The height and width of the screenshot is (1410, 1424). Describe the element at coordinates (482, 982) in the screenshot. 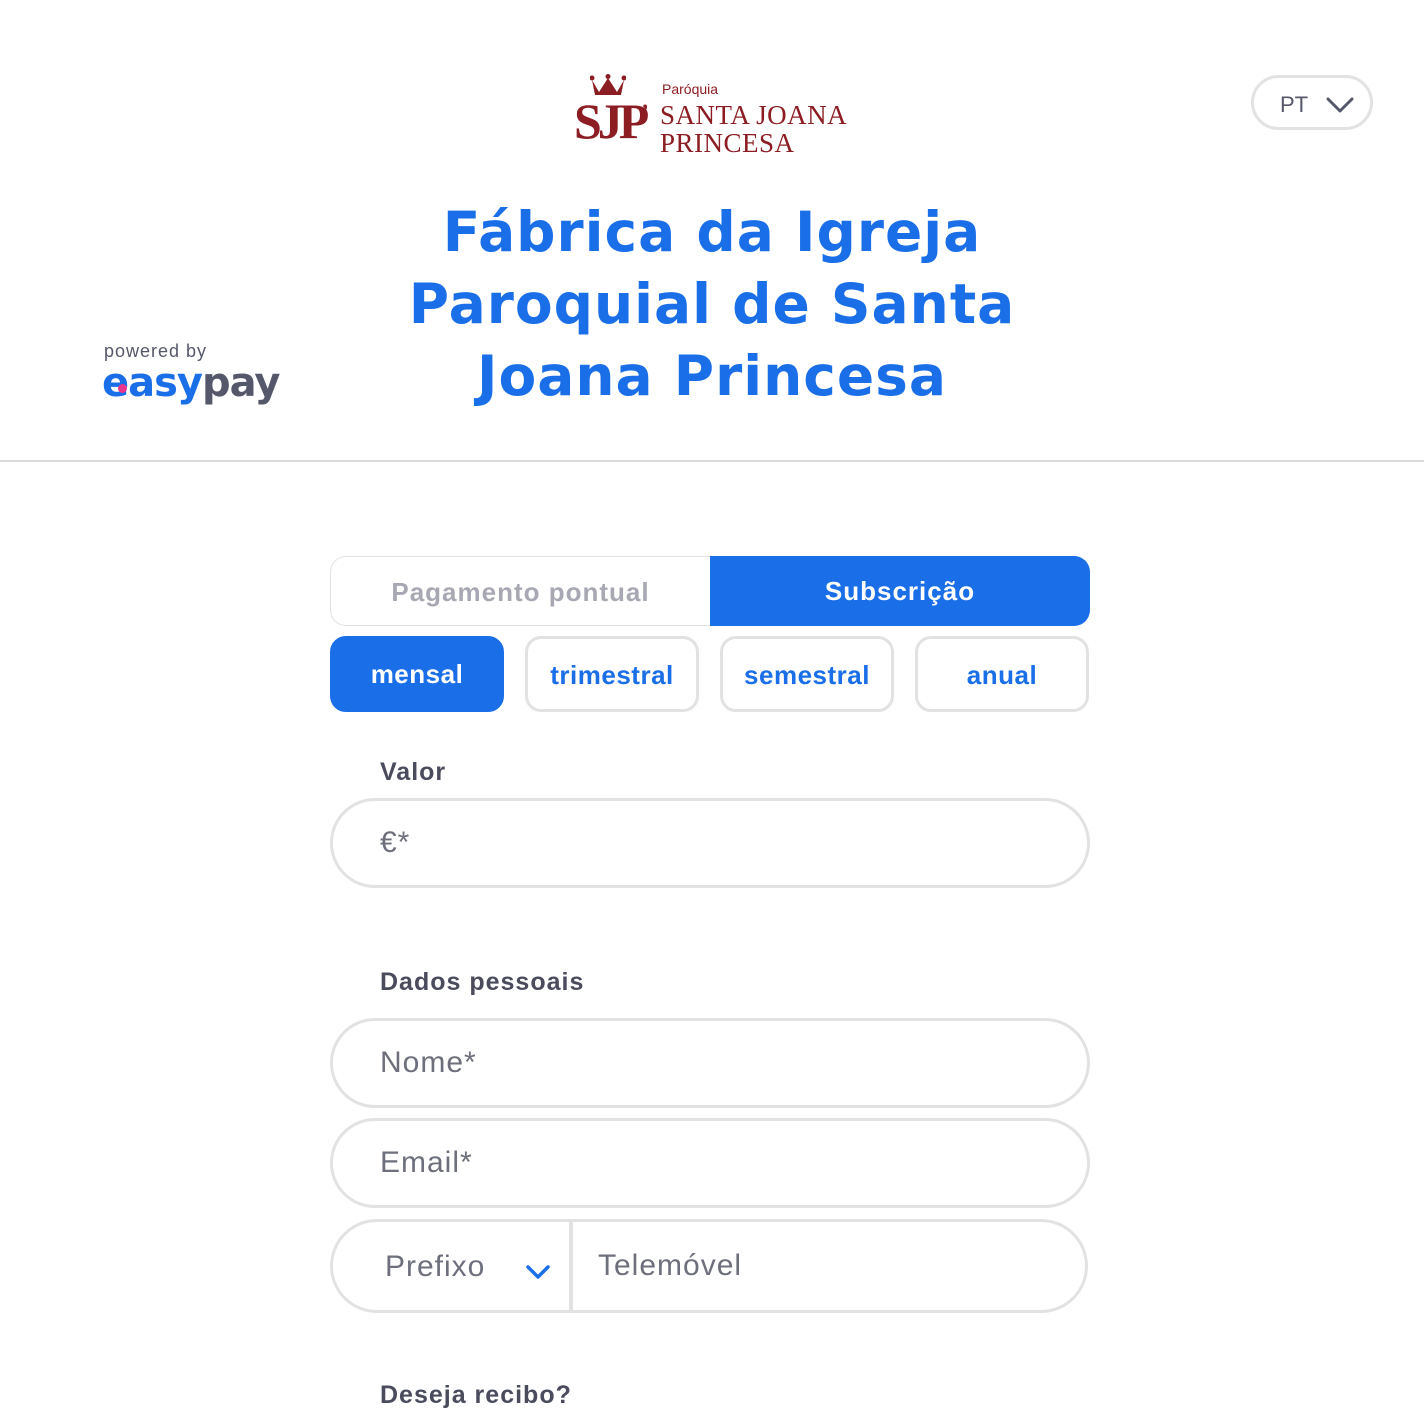

I see `personal-data-label: Dados pessoais` at that location.